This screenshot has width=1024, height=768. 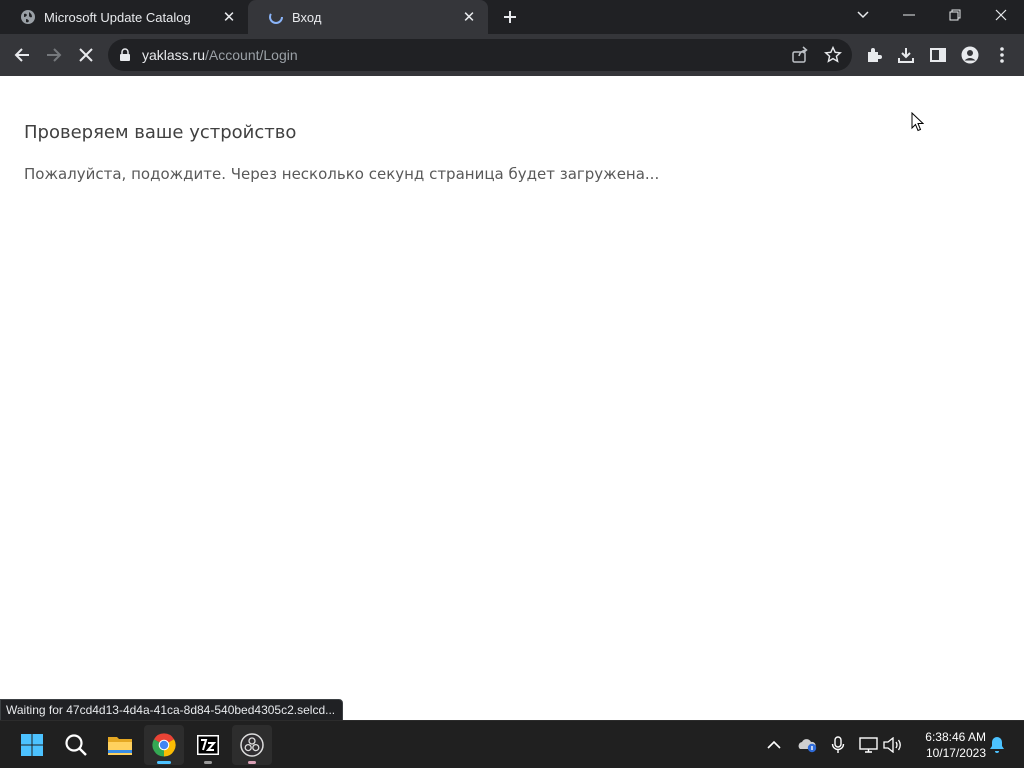 What do you see at coordinates (838, 745) in the screenshot?
I see `microphone-icon` at bounding box center [838, 745].